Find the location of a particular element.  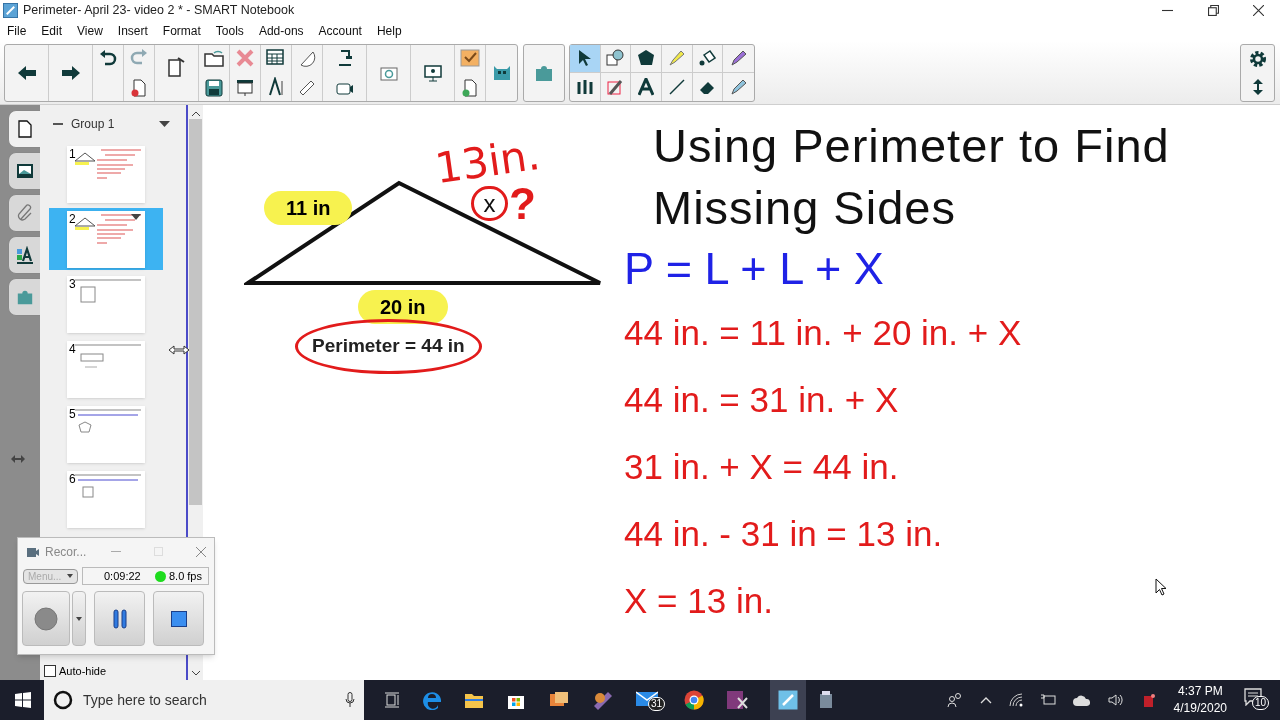

chevron-up-icon is located at coordinates (985, 700).